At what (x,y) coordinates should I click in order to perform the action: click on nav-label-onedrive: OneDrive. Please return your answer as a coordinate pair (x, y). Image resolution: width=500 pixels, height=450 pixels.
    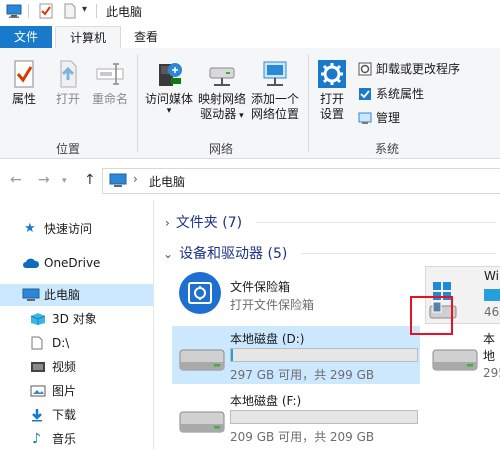
    Looking at the image, I should click on (72, 263).